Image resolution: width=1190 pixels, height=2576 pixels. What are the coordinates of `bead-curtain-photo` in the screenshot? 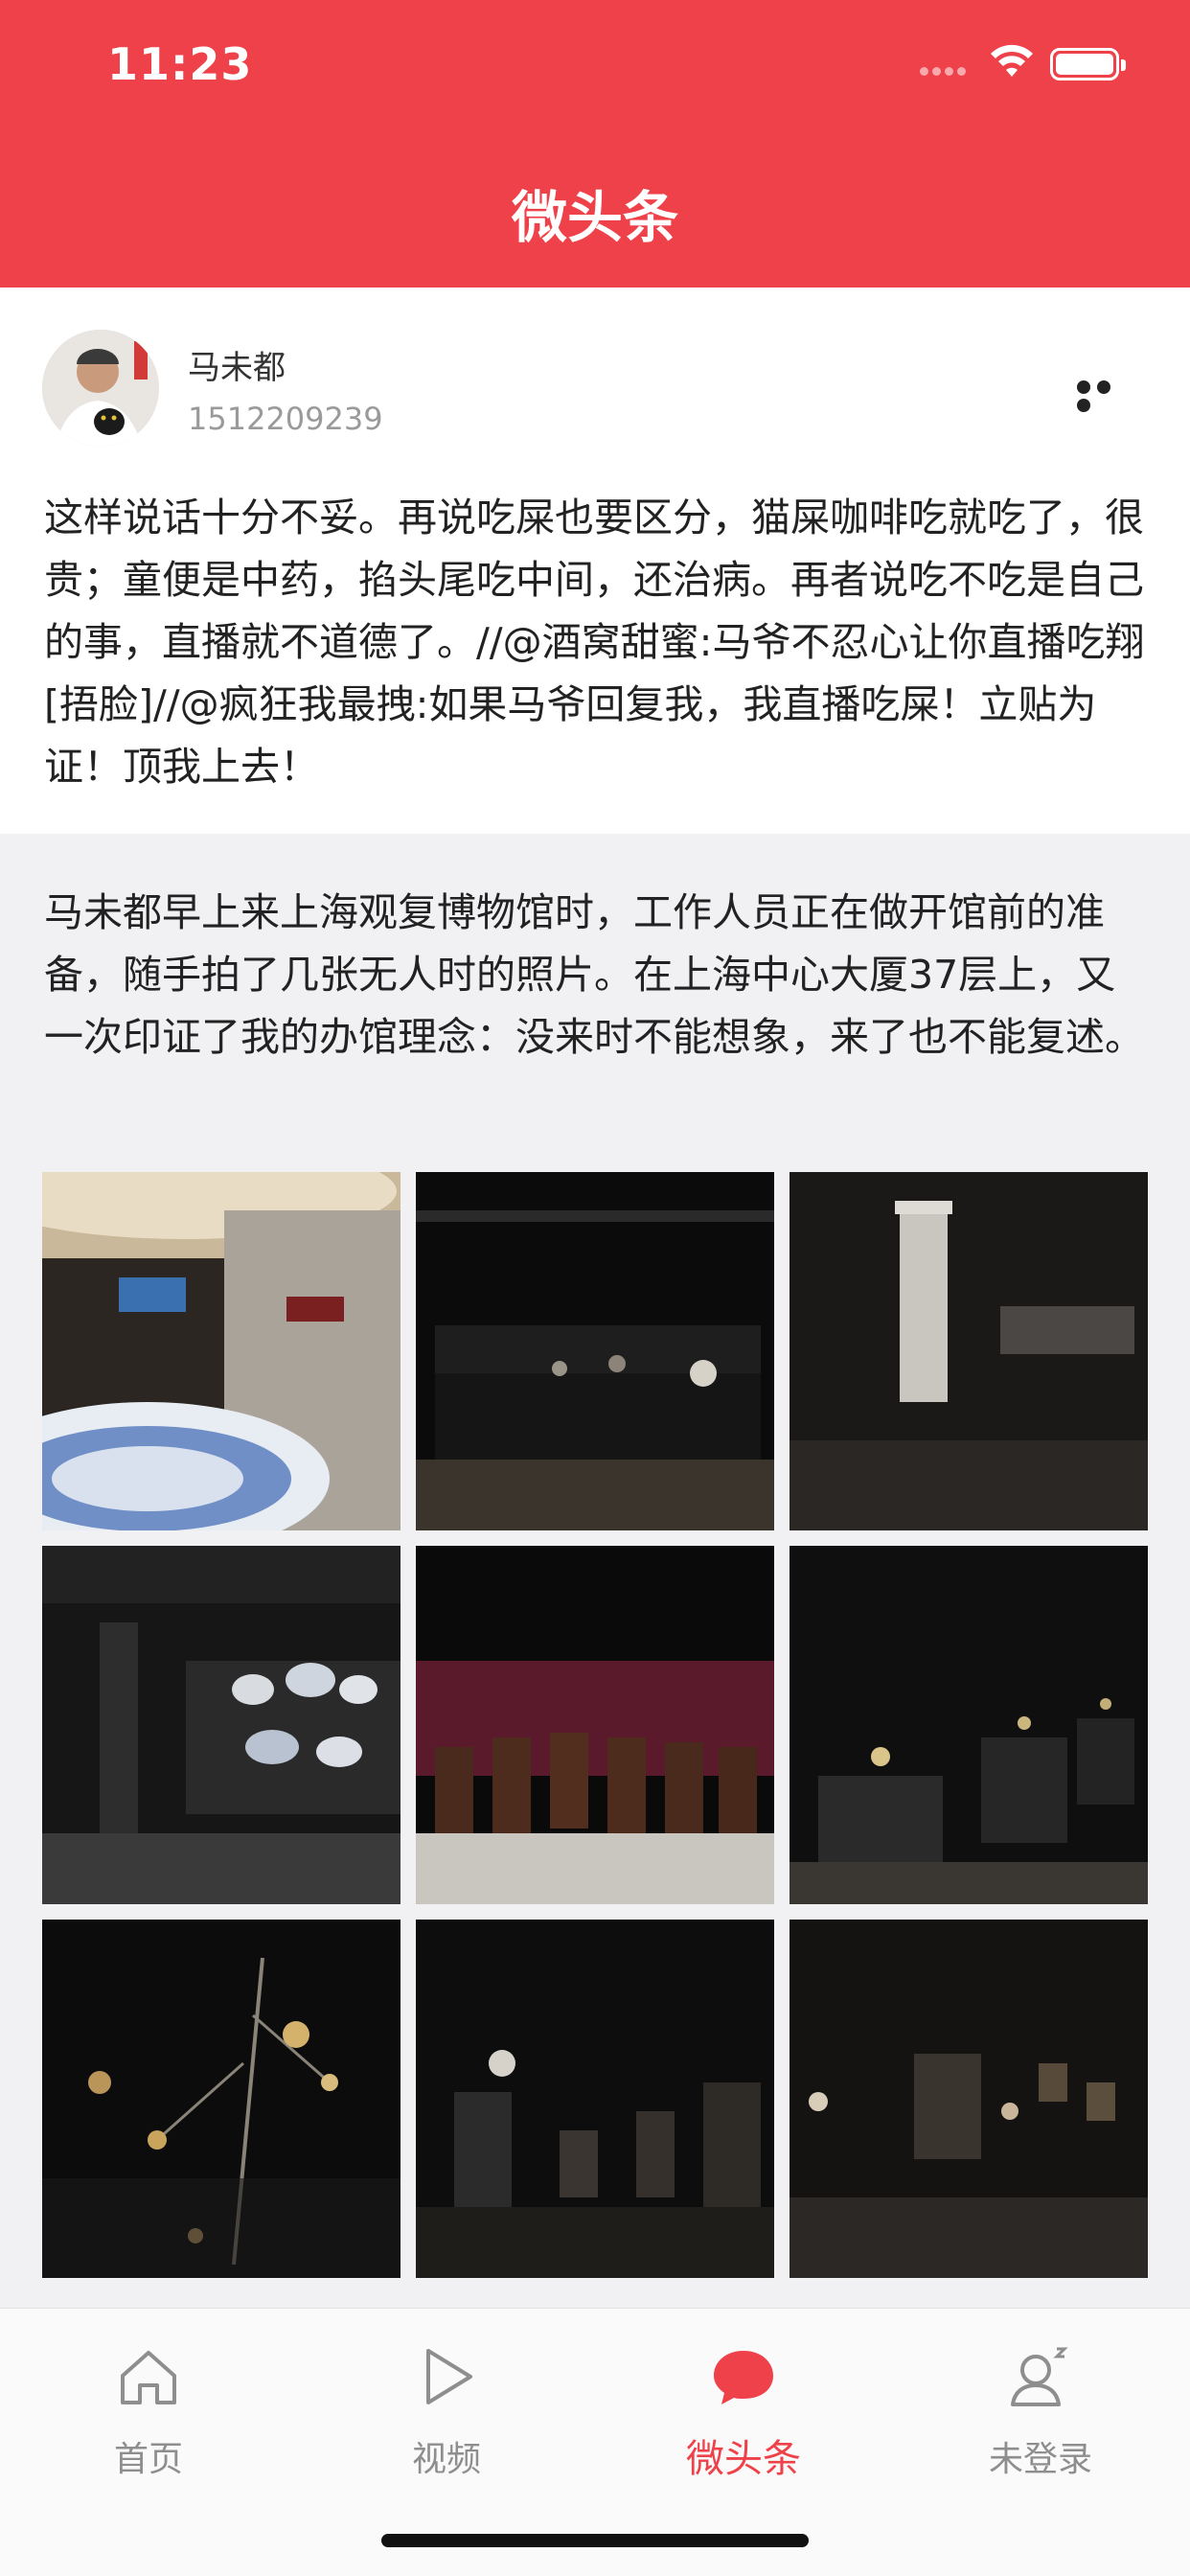 It's located at (969, 1351).